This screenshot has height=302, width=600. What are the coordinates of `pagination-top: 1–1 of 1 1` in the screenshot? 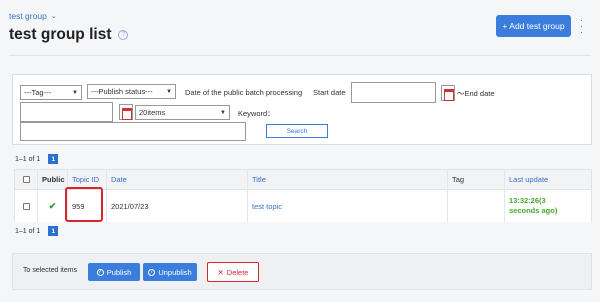 It's located at (37, 159).